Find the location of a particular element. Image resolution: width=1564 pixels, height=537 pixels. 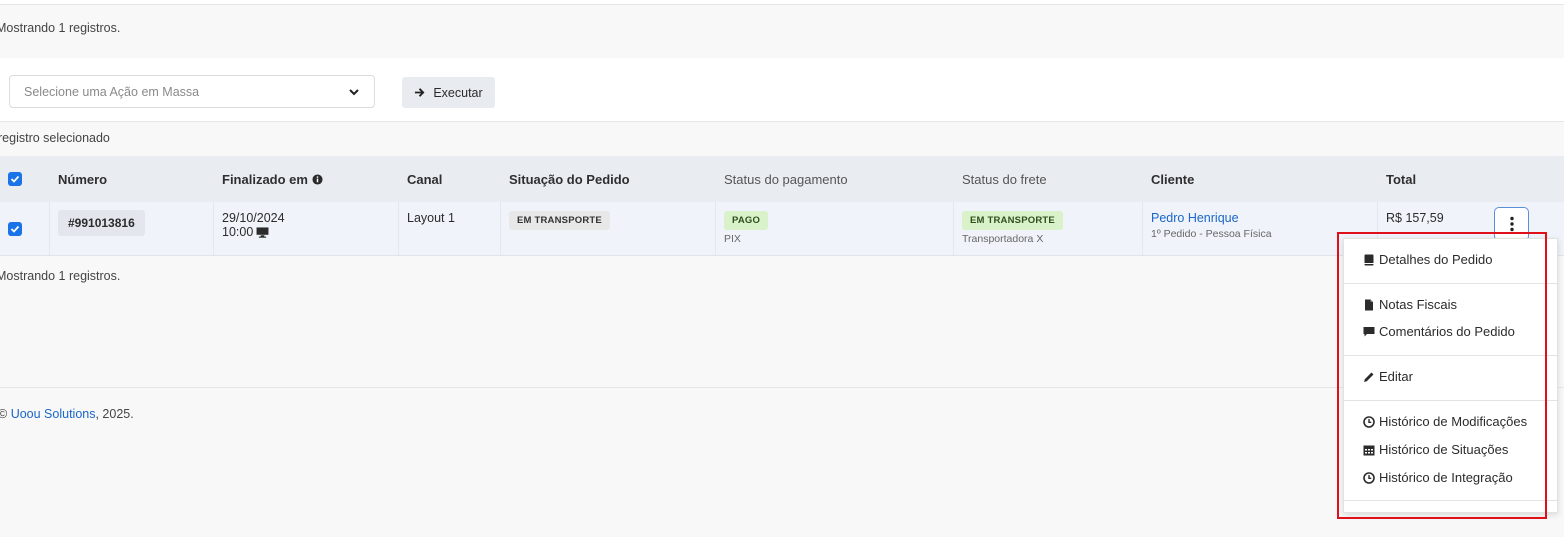

execute-label: Executar is located at coordinates (458, 92).